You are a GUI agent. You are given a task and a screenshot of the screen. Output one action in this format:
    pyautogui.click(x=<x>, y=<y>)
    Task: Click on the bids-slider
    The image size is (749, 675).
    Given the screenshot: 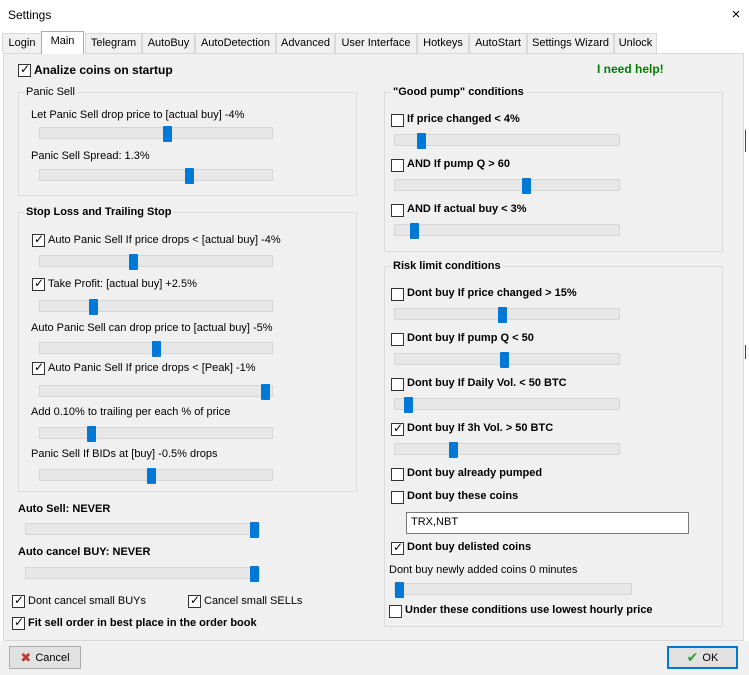 What is the action you would take?
    pyautogui.click(x=156, y=476)
    